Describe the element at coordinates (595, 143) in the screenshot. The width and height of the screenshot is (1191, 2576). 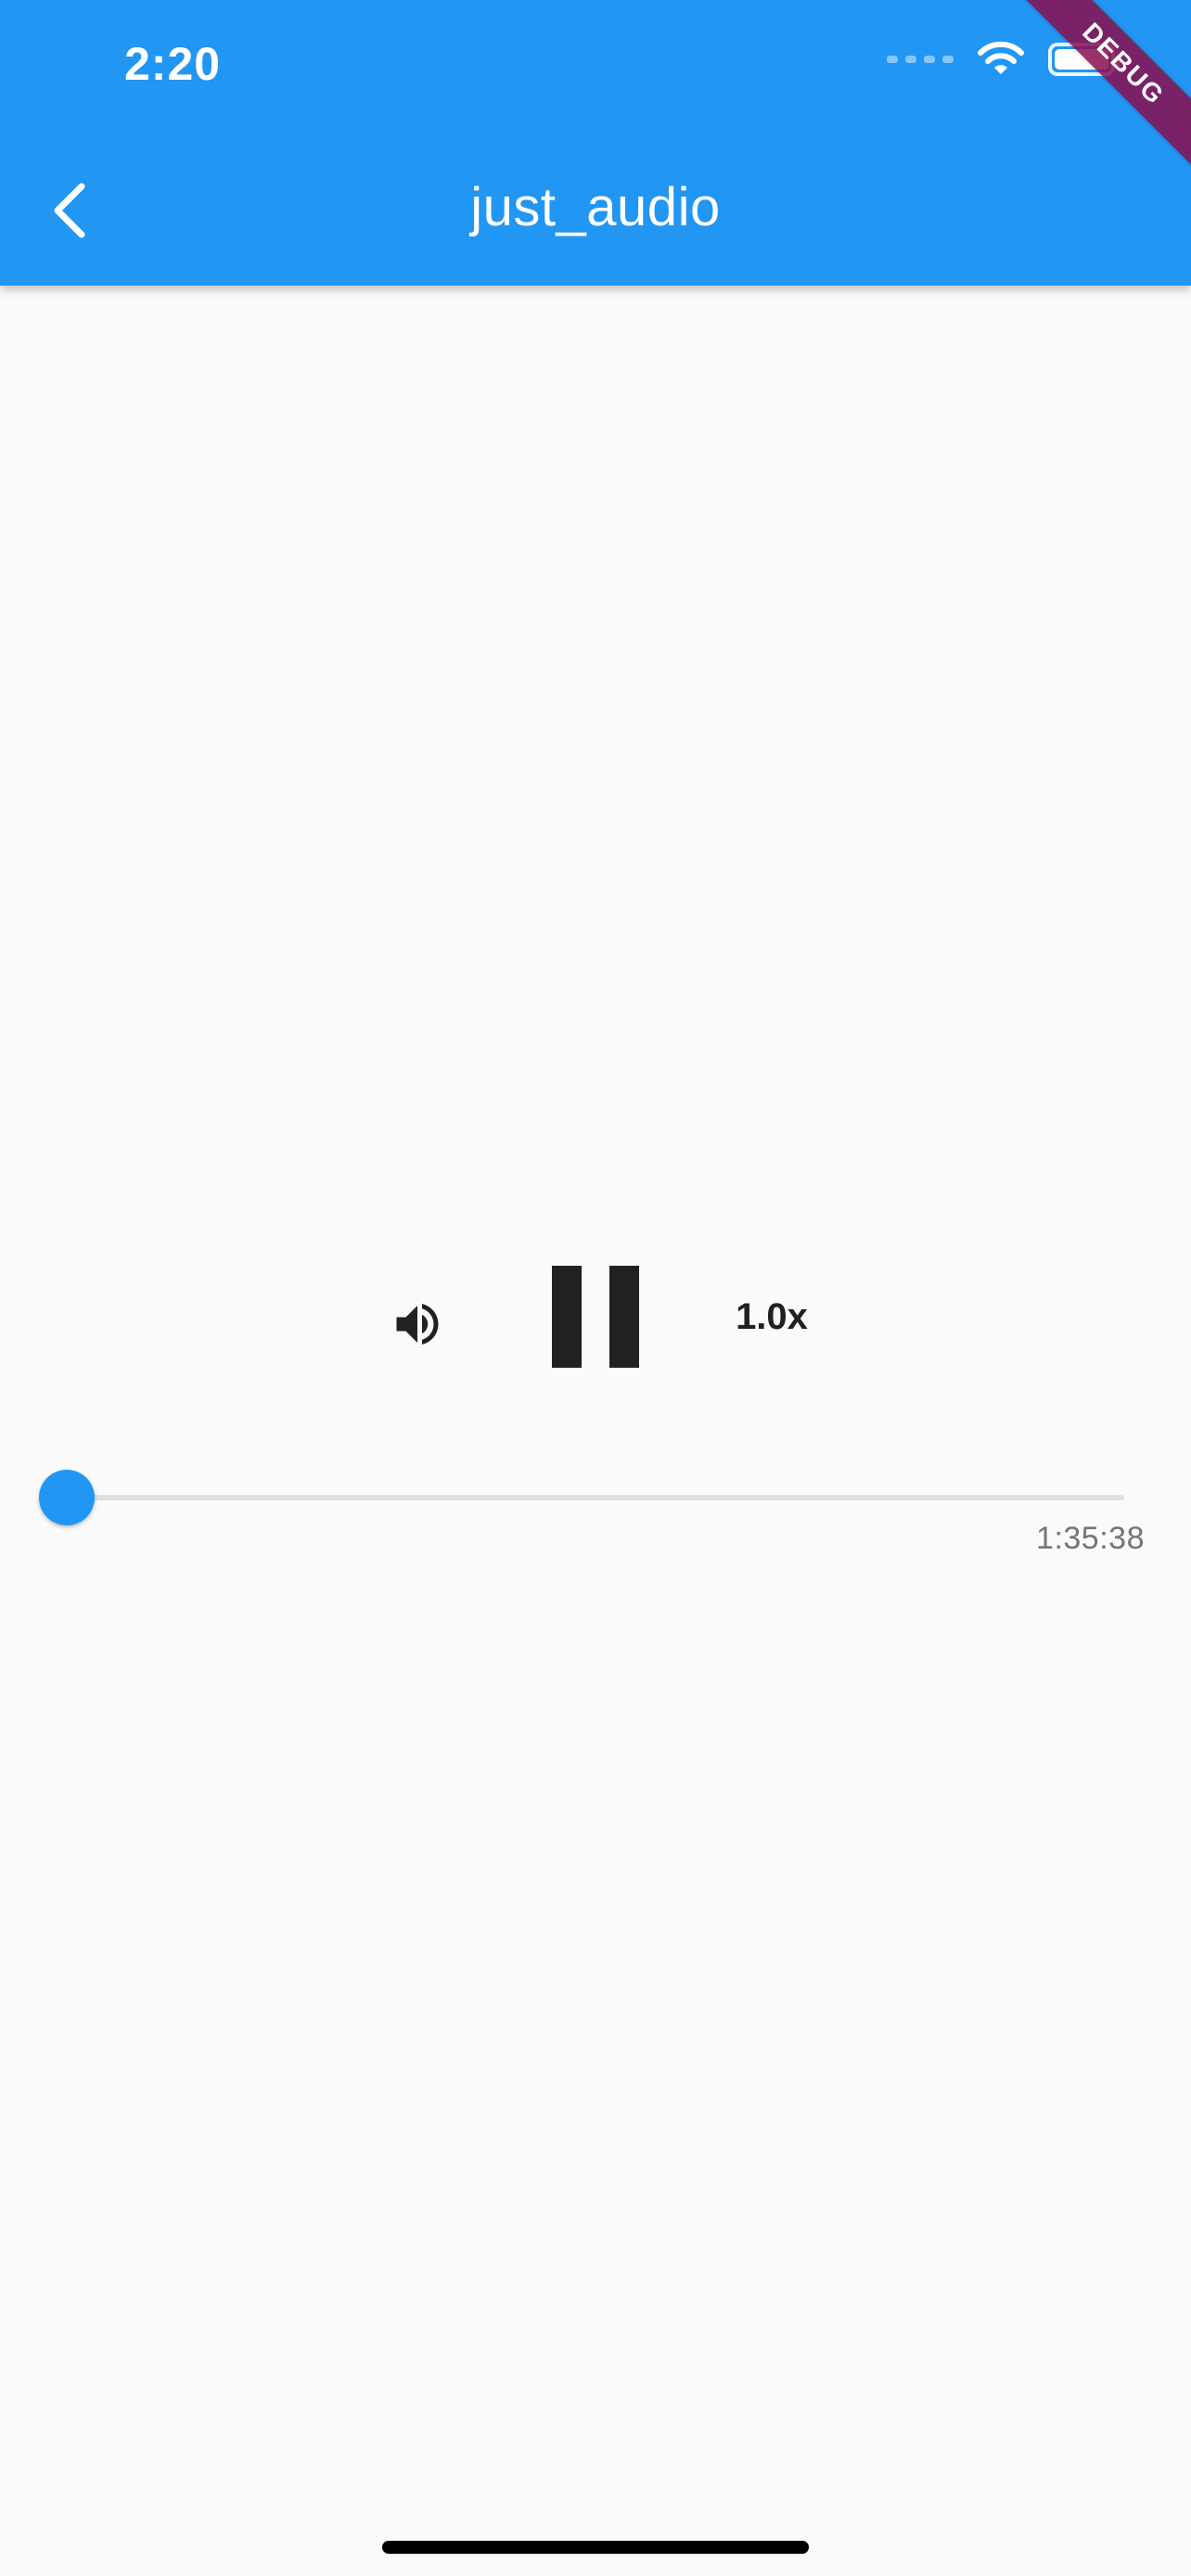
I see `app-bar: 2:20 just_audio` at that location.